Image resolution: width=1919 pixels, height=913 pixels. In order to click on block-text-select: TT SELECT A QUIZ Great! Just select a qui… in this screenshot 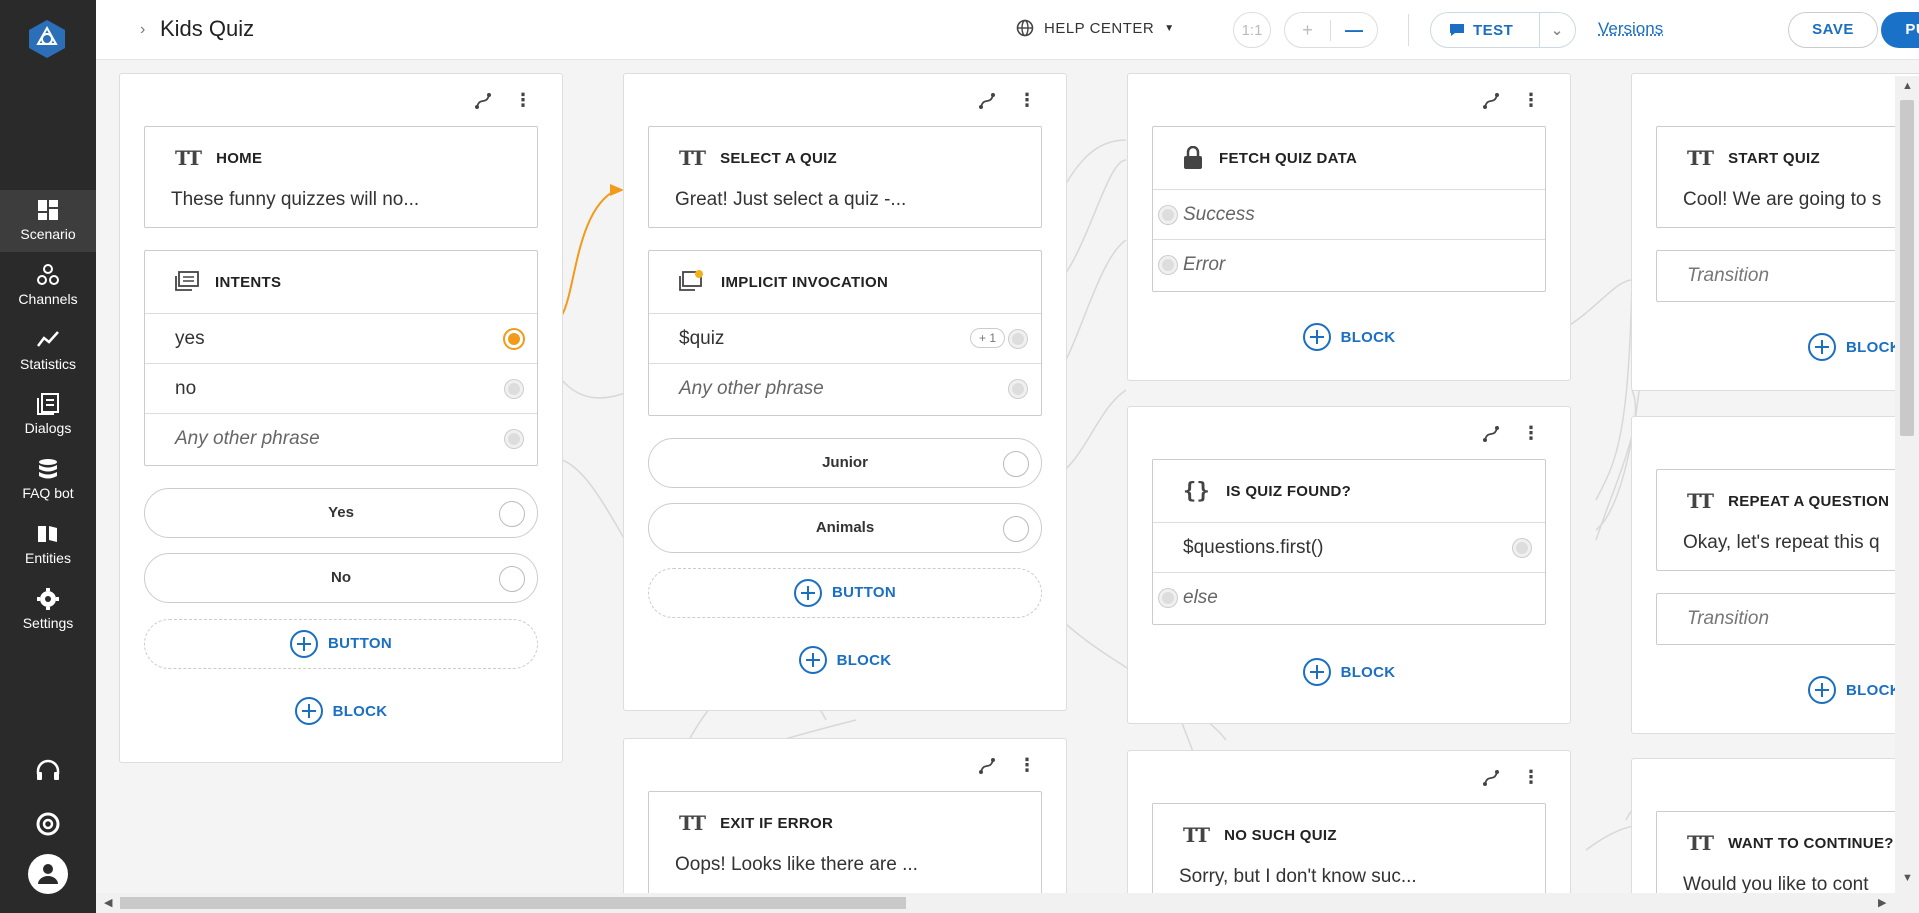, I will do `click(845, 177)`.